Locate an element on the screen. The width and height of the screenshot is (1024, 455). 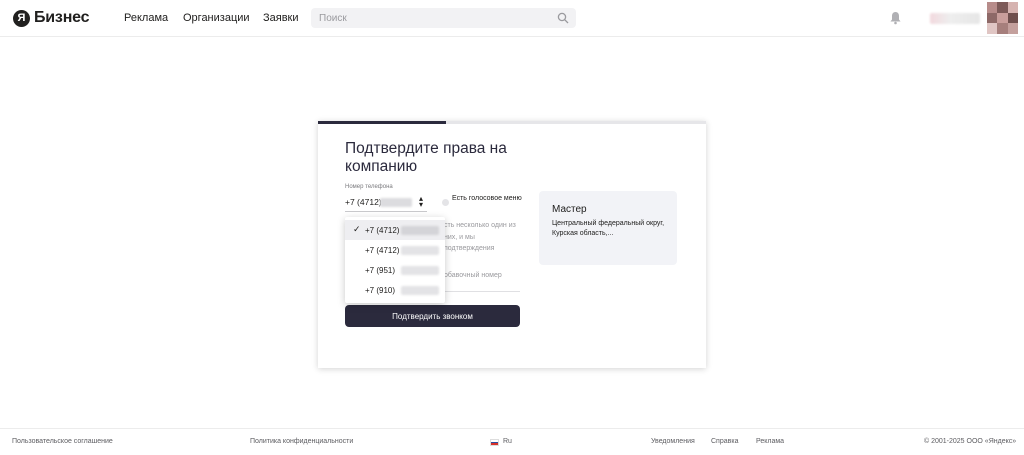
logo-text: Бизнес is located at coordinates (62, 17).